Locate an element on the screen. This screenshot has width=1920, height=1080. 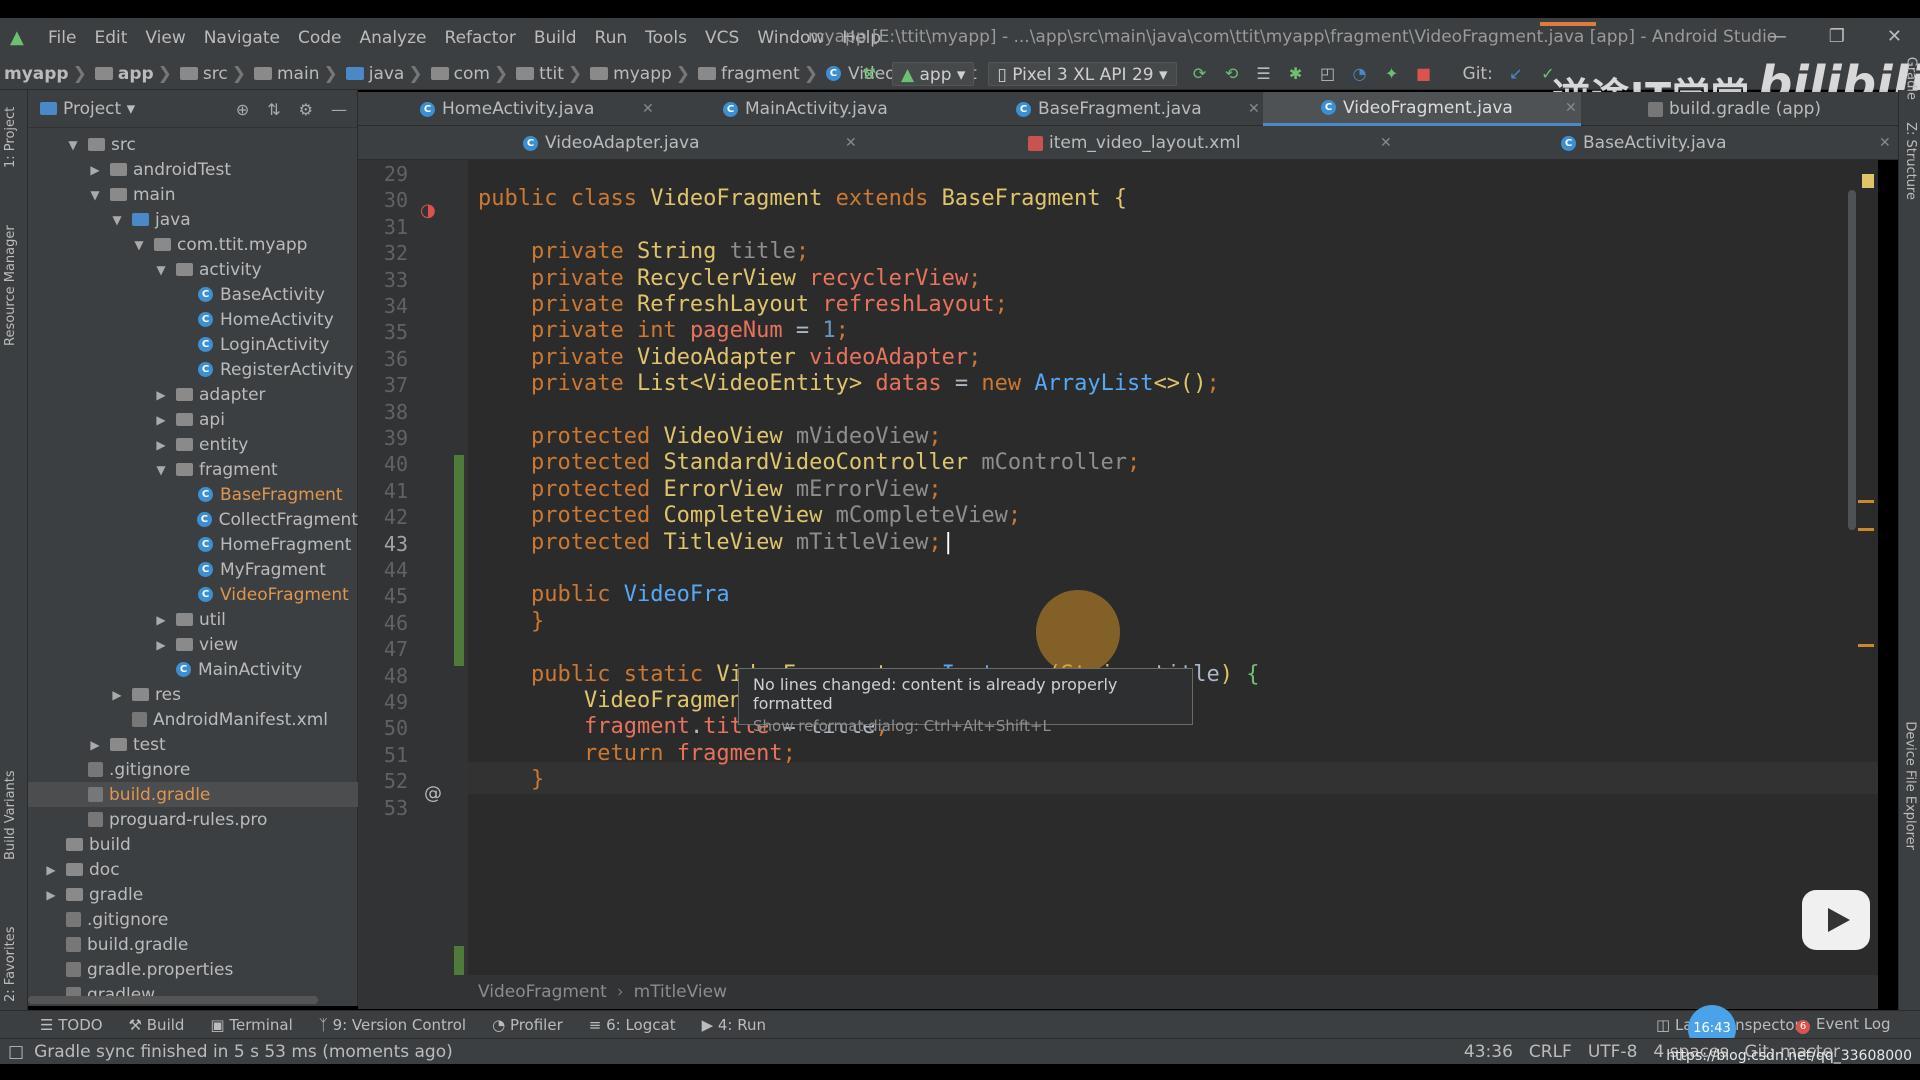
tree-item: proguard-rules.pro is located at coordinates (193, 819).